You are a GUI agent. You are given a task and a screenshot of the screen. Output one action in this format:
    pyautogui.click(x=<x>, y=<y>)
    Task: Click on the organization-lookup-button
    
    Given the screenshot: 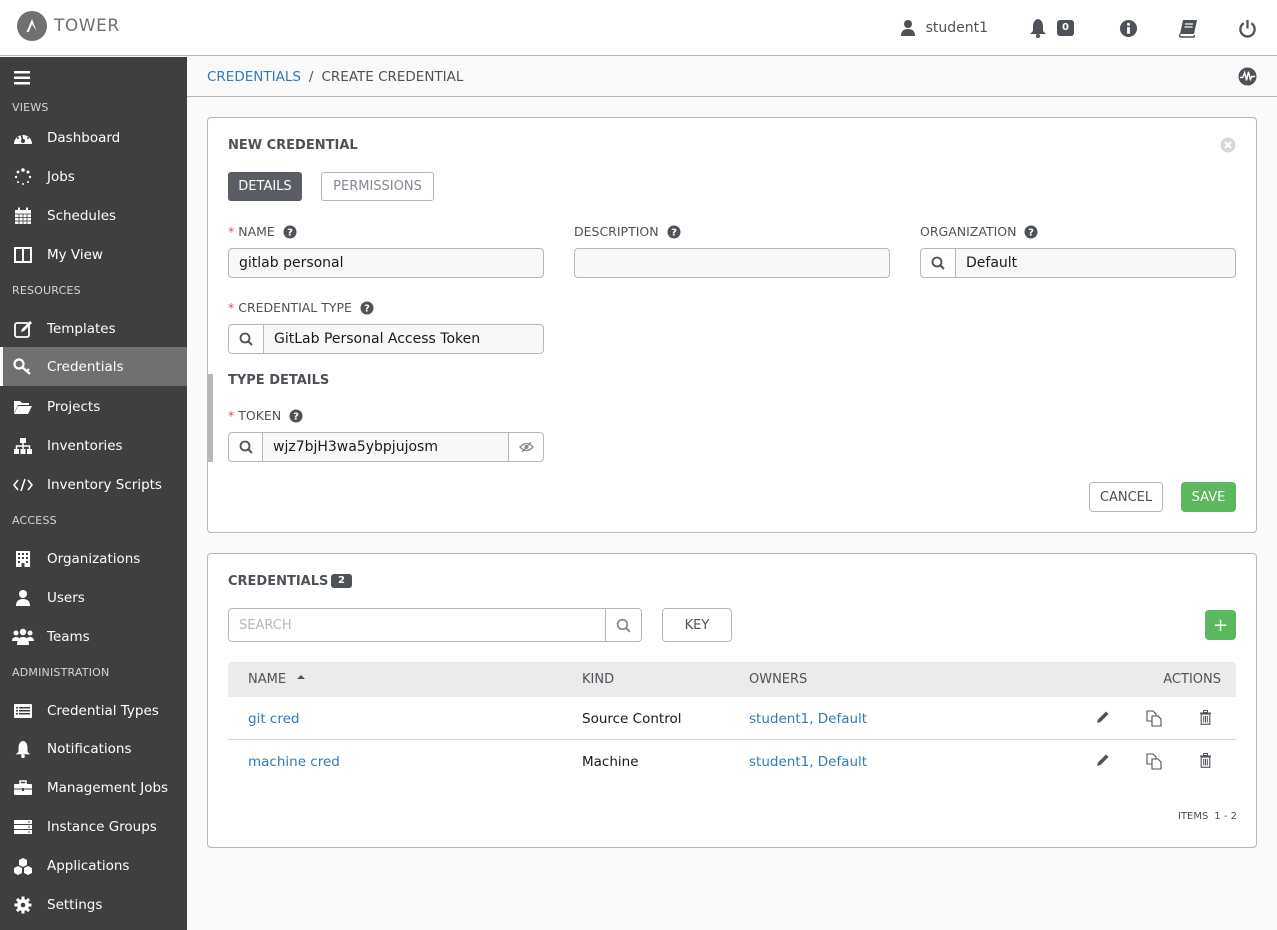 What is the action you would take?
    pyautogui.click(x=938, y=263)
    